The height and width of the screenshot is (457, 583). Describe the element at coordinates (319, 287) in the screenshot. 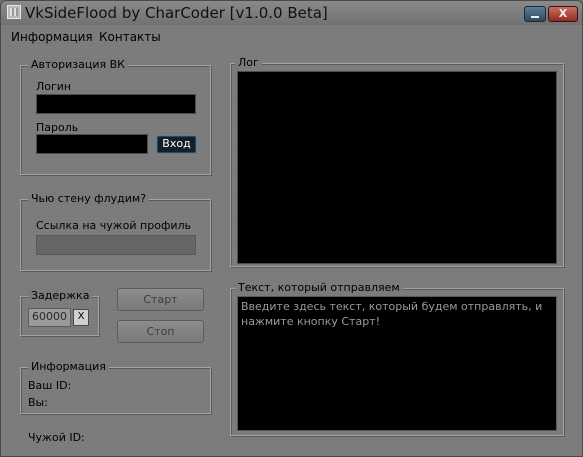

I see `message-legend: Текст, который отправляем` at that location.